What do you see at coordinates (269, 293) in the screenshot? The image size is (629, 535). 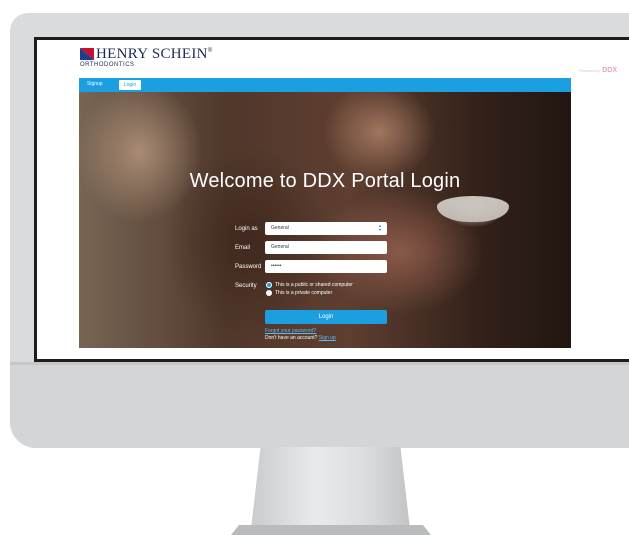 I see `radio-unselected-icon` at bounding box center [269, 293].